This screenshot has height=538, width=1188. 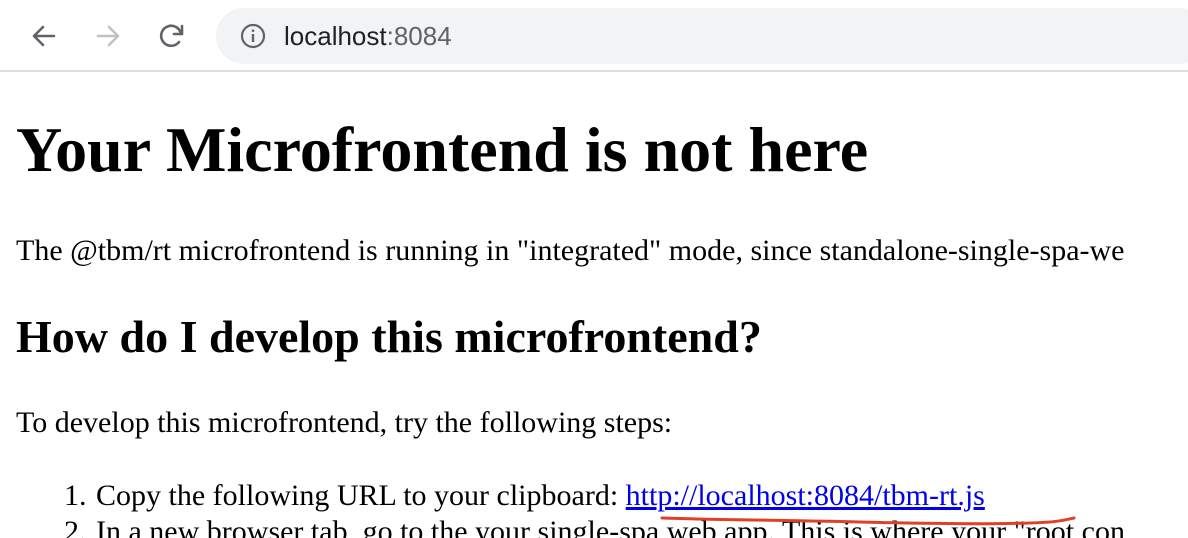 I want to click on reload-icon, so click(x=171, y=36).